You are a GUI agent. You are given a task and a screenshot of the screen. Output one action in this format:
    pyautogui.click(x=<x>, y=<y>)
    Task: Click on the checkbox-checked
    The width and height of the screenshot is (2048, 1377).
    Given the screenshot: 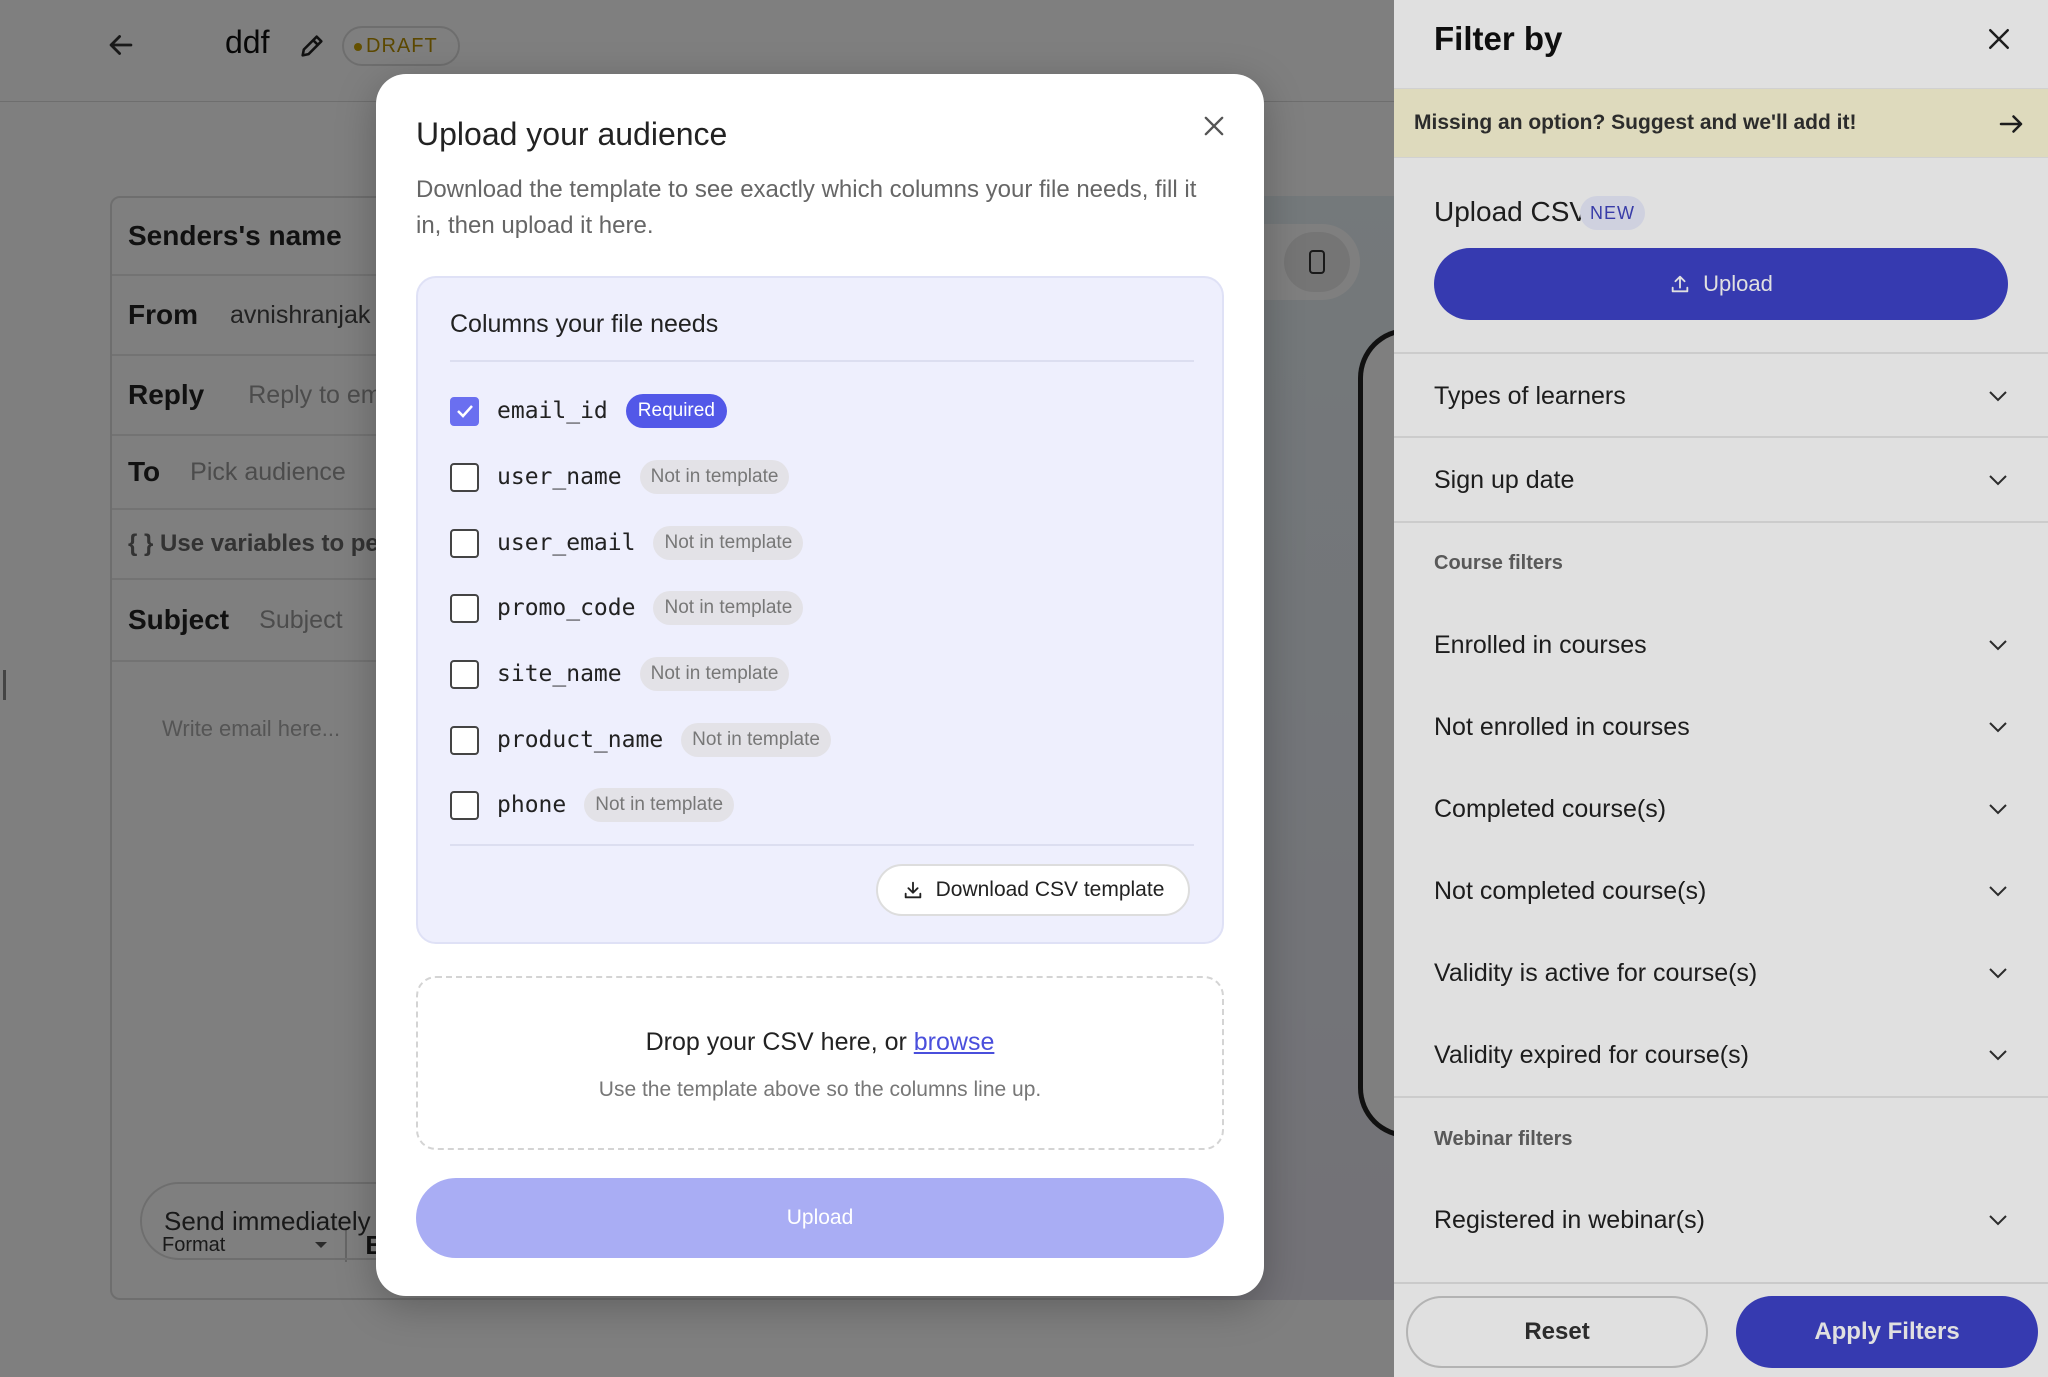 What is the action you would take?
    pyautogui.click(x=464, y=411)
    